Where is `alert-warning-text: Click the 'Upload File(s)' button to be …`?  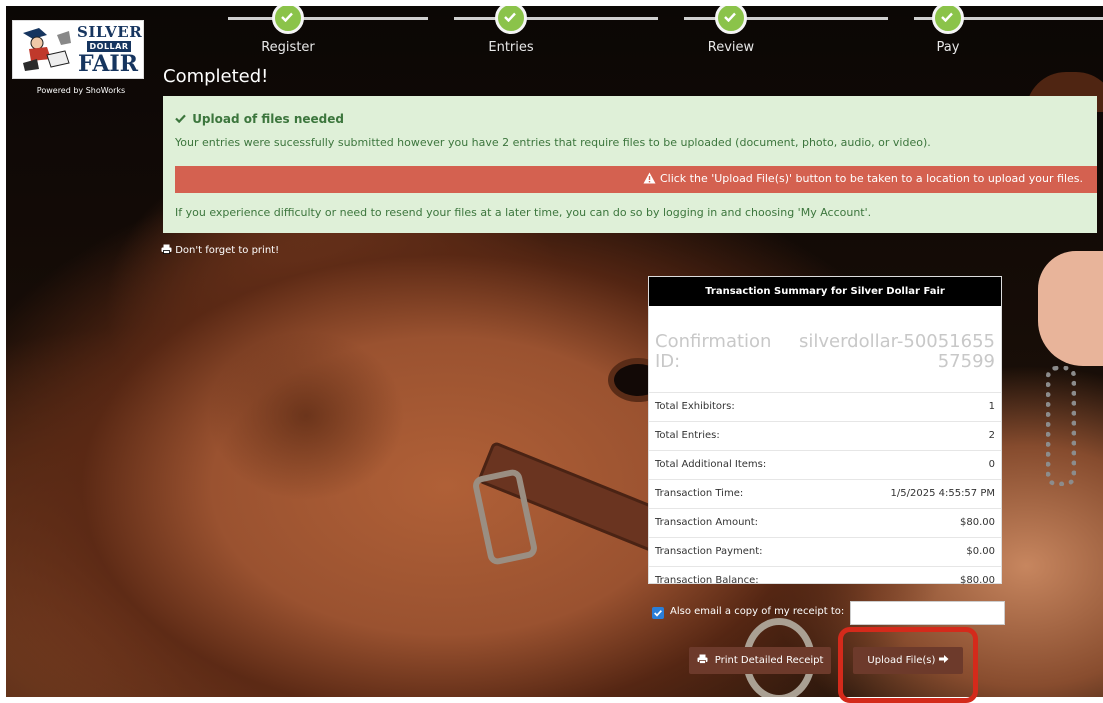 alert-warning-text: Click the 'Upload File(s)' button to be … is located at coordinates (871, 178).